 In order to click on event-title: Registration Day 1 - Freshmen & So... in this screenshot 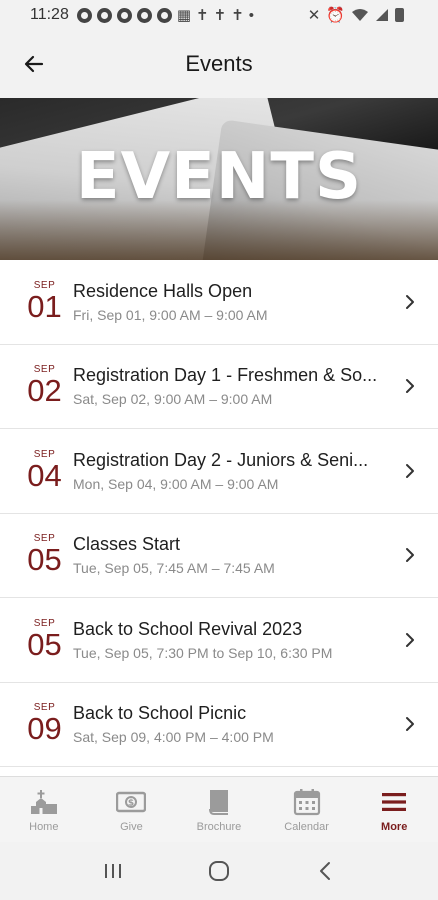, I will do `click(225, 375)`.